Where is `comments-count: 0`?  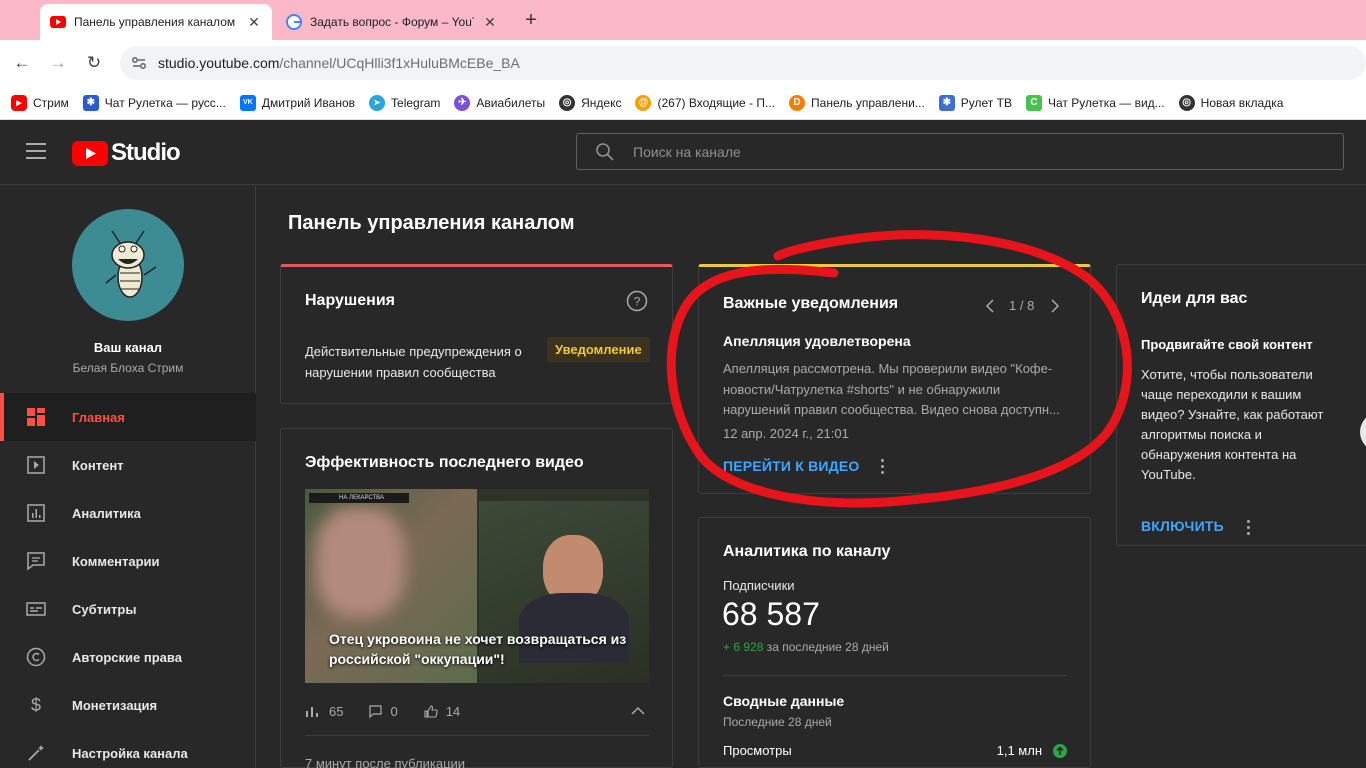
comments-count: 0 is located at coordinates (394, 711).